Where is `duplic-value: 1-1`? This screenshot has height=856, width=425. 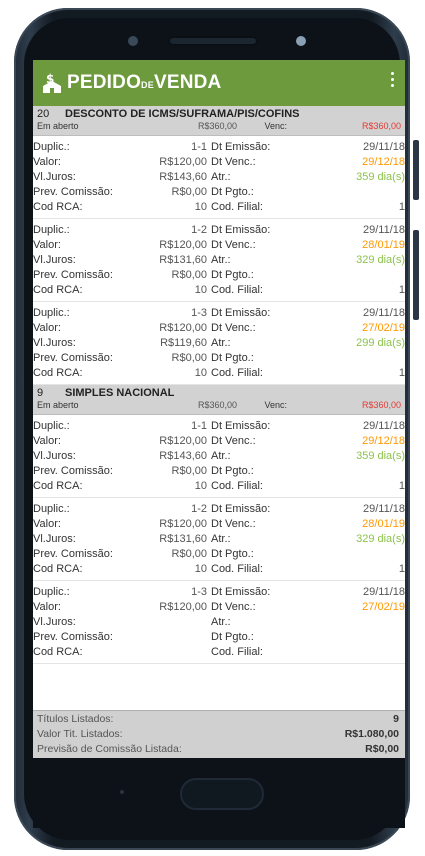
duplic-value: 1-1 is located at coordinates (199, 425).